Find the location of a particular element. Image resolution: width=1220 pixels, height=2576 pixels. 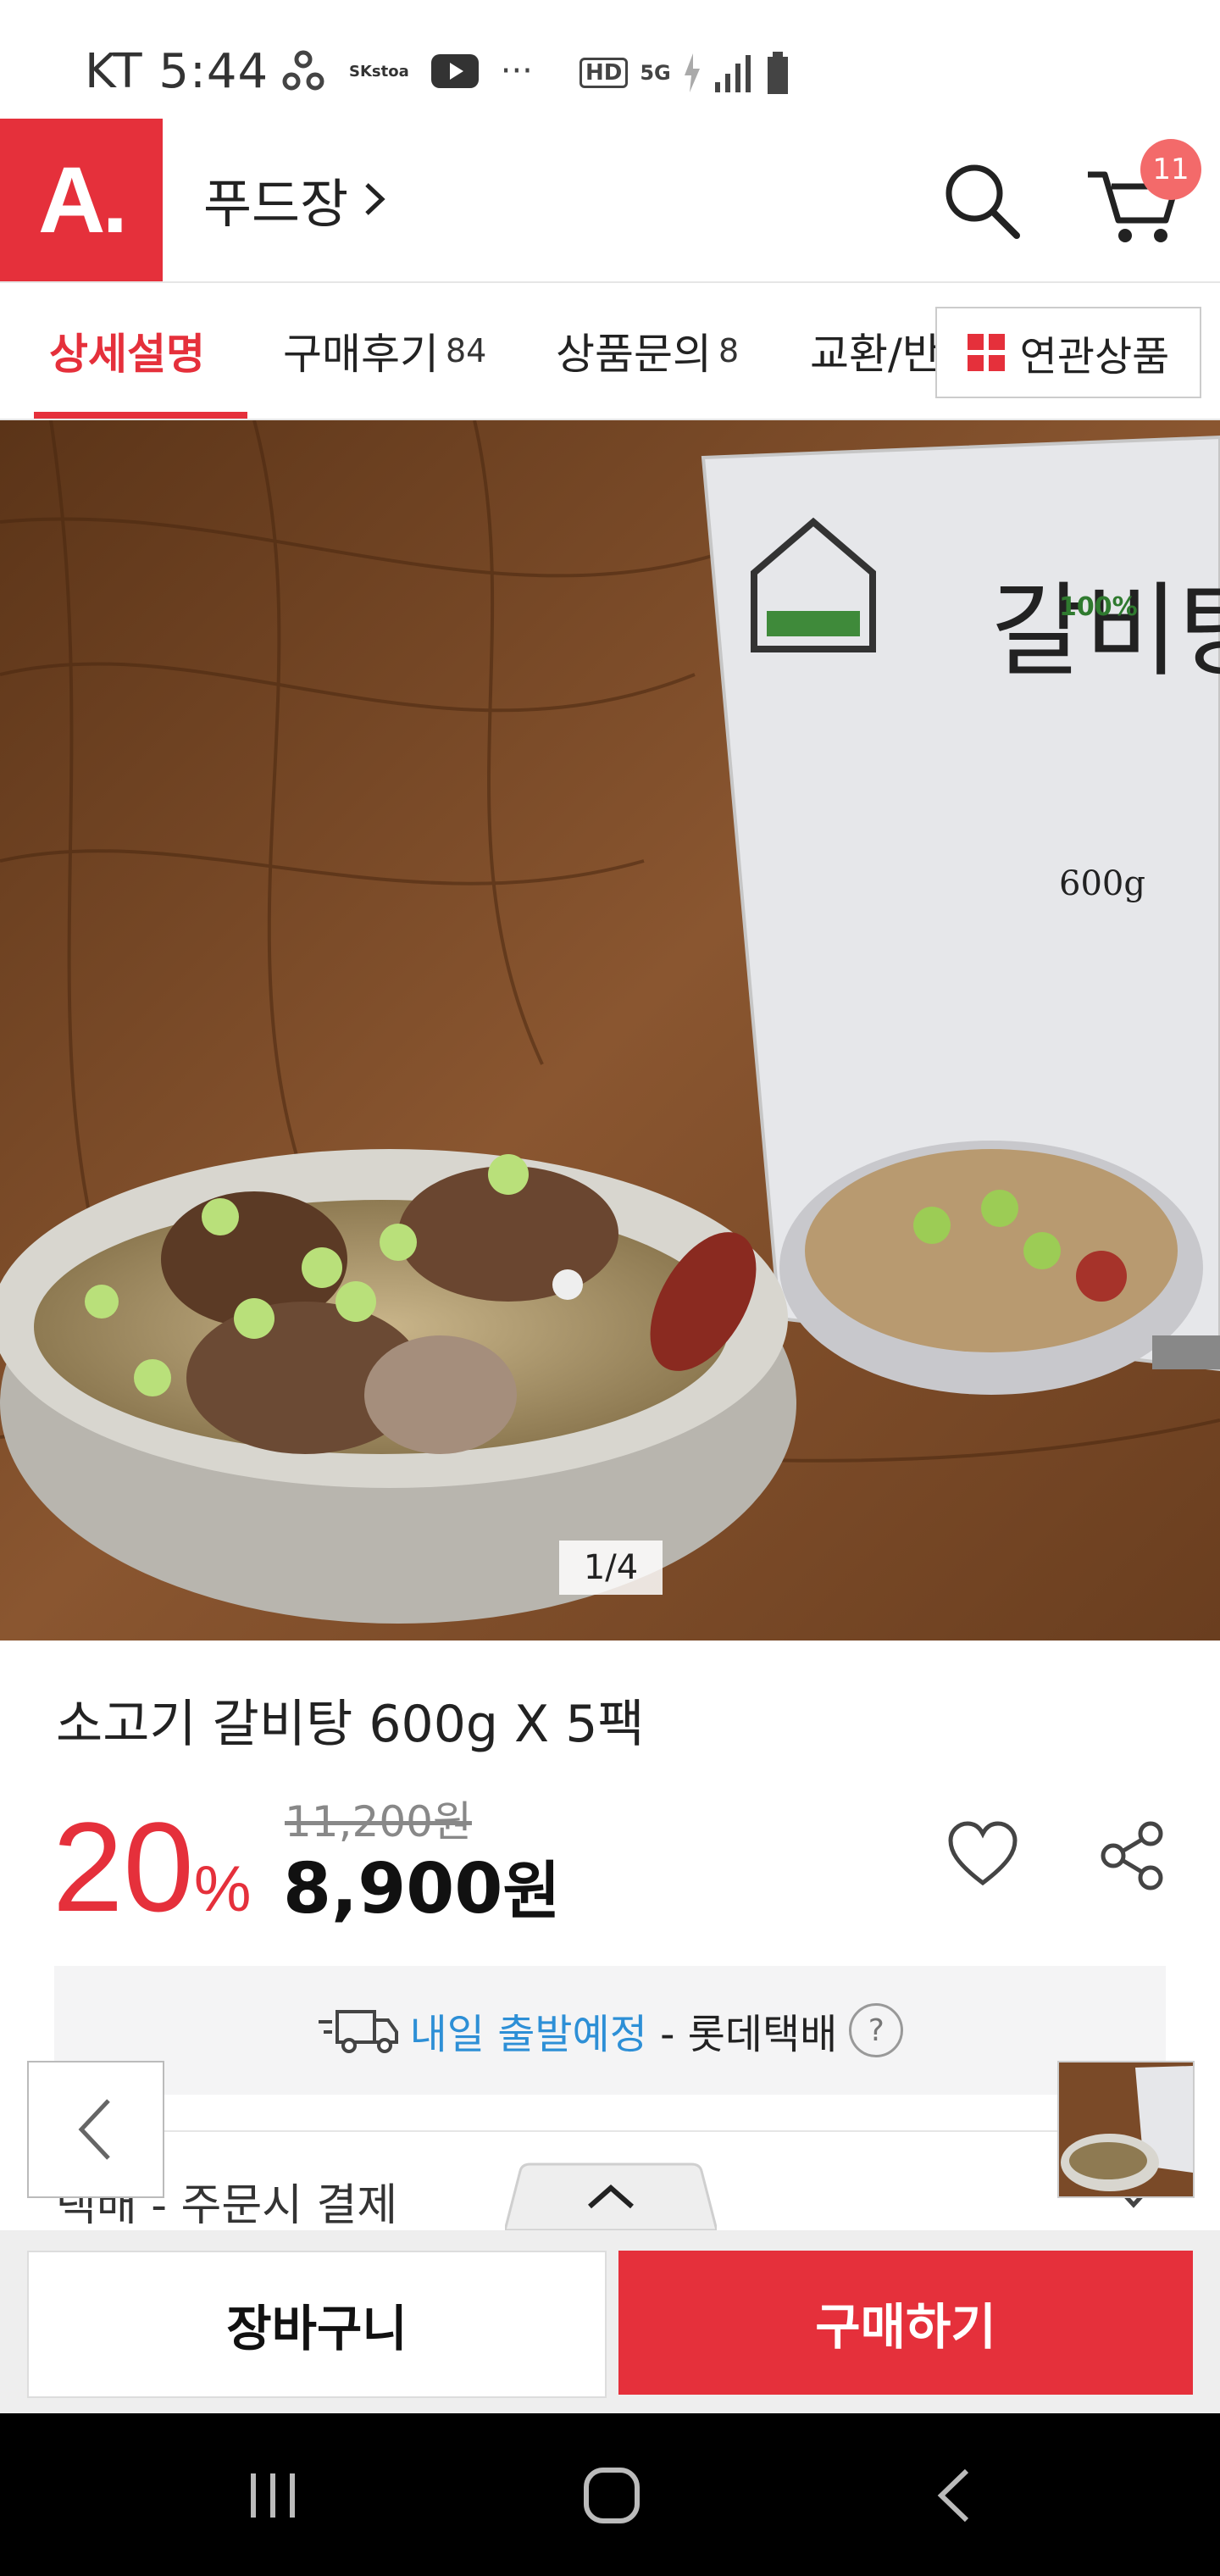

shipping-info: 내일 출발예정 - 롯데택배 ? is located at coordinates (610, 2030).